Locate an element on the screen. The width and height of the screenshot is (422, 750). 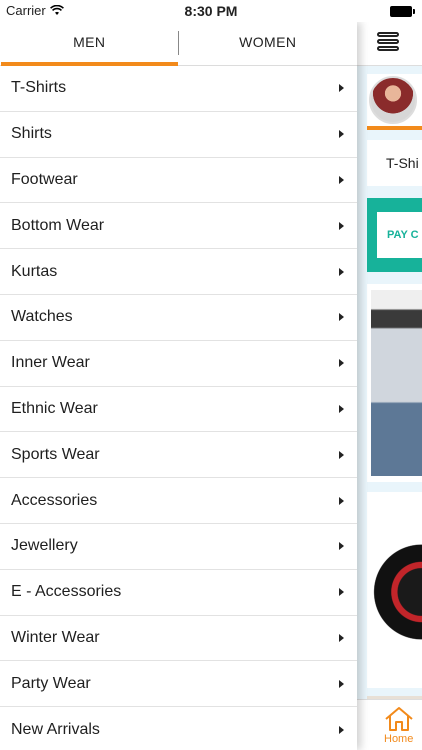
category-chip: T-Shi is located at coordinates (394, 163).